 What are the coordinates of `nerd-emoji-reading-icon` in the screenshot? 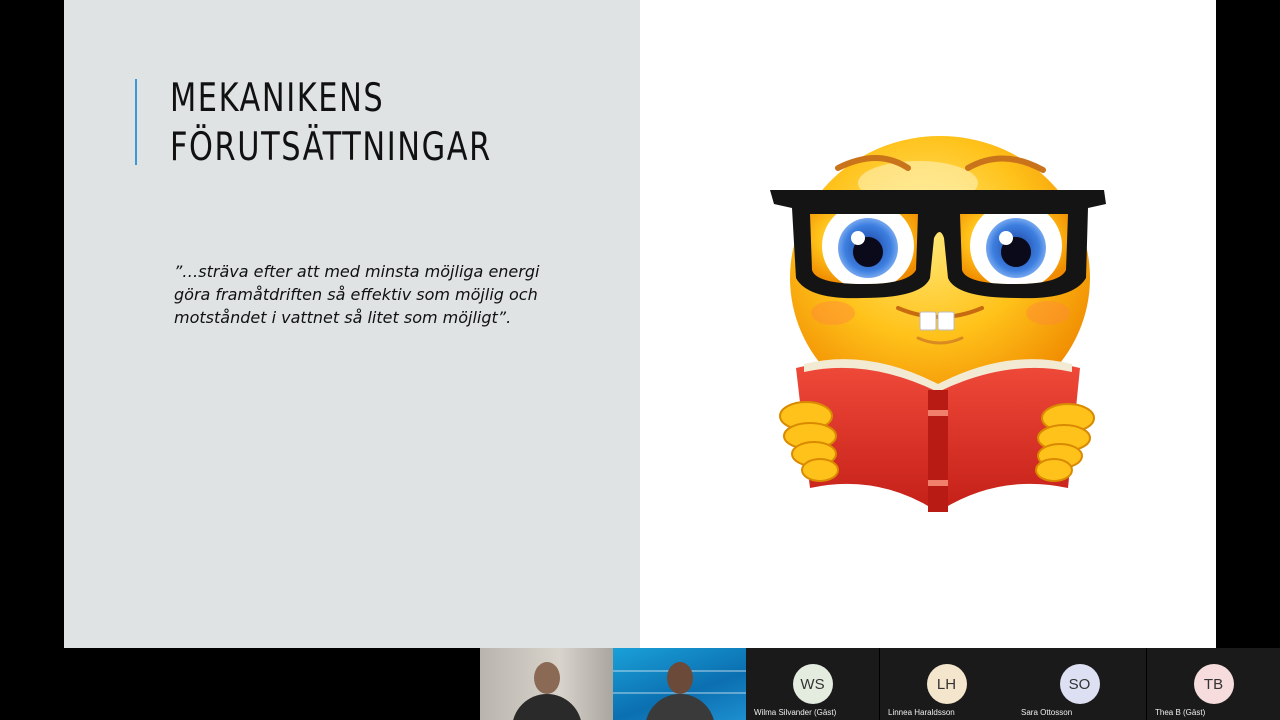 It's located at (938, 324).